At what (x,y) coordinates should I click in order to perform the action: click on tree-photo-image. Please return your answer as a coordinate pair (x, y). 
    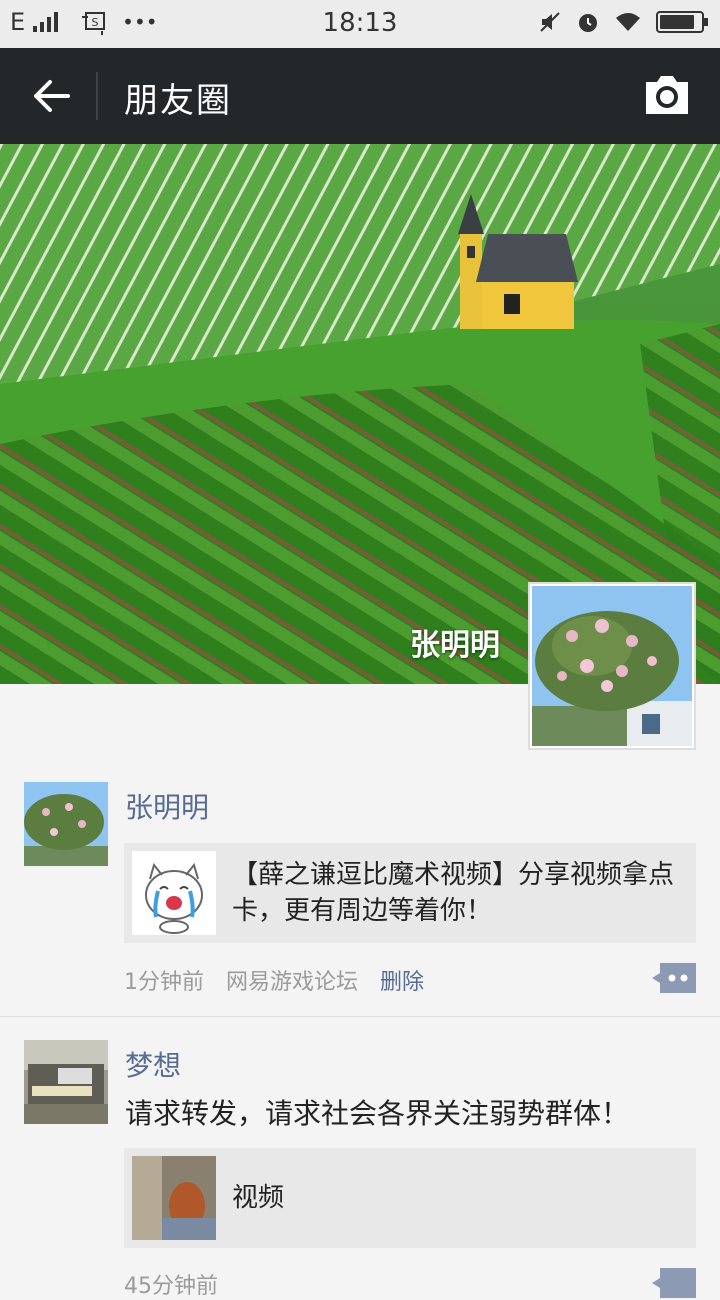
    Looking at the image, I should click on (612, 666).